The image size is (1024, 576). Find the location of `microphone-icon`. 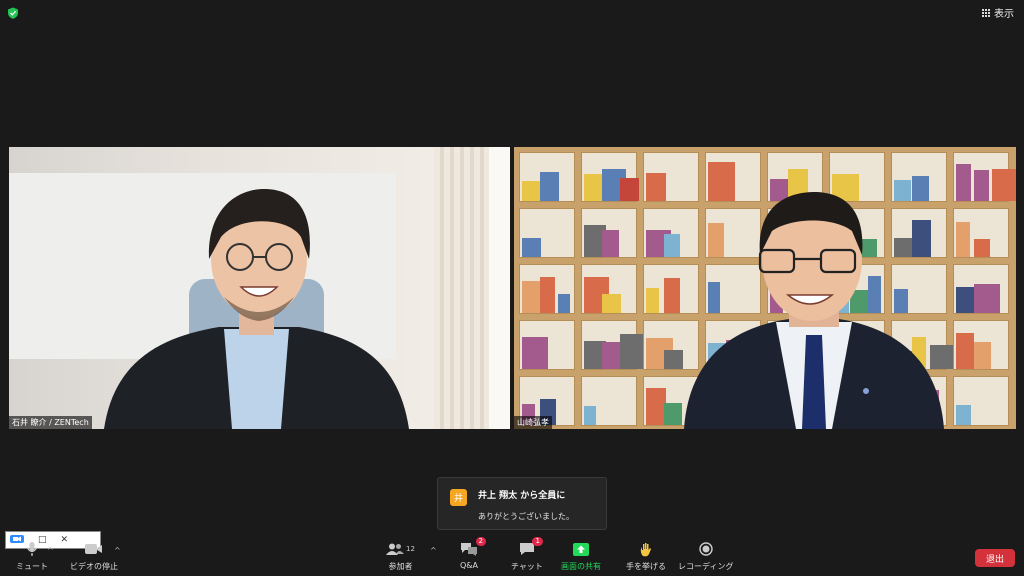

microphone-icon is located at coordinates (32, 549).